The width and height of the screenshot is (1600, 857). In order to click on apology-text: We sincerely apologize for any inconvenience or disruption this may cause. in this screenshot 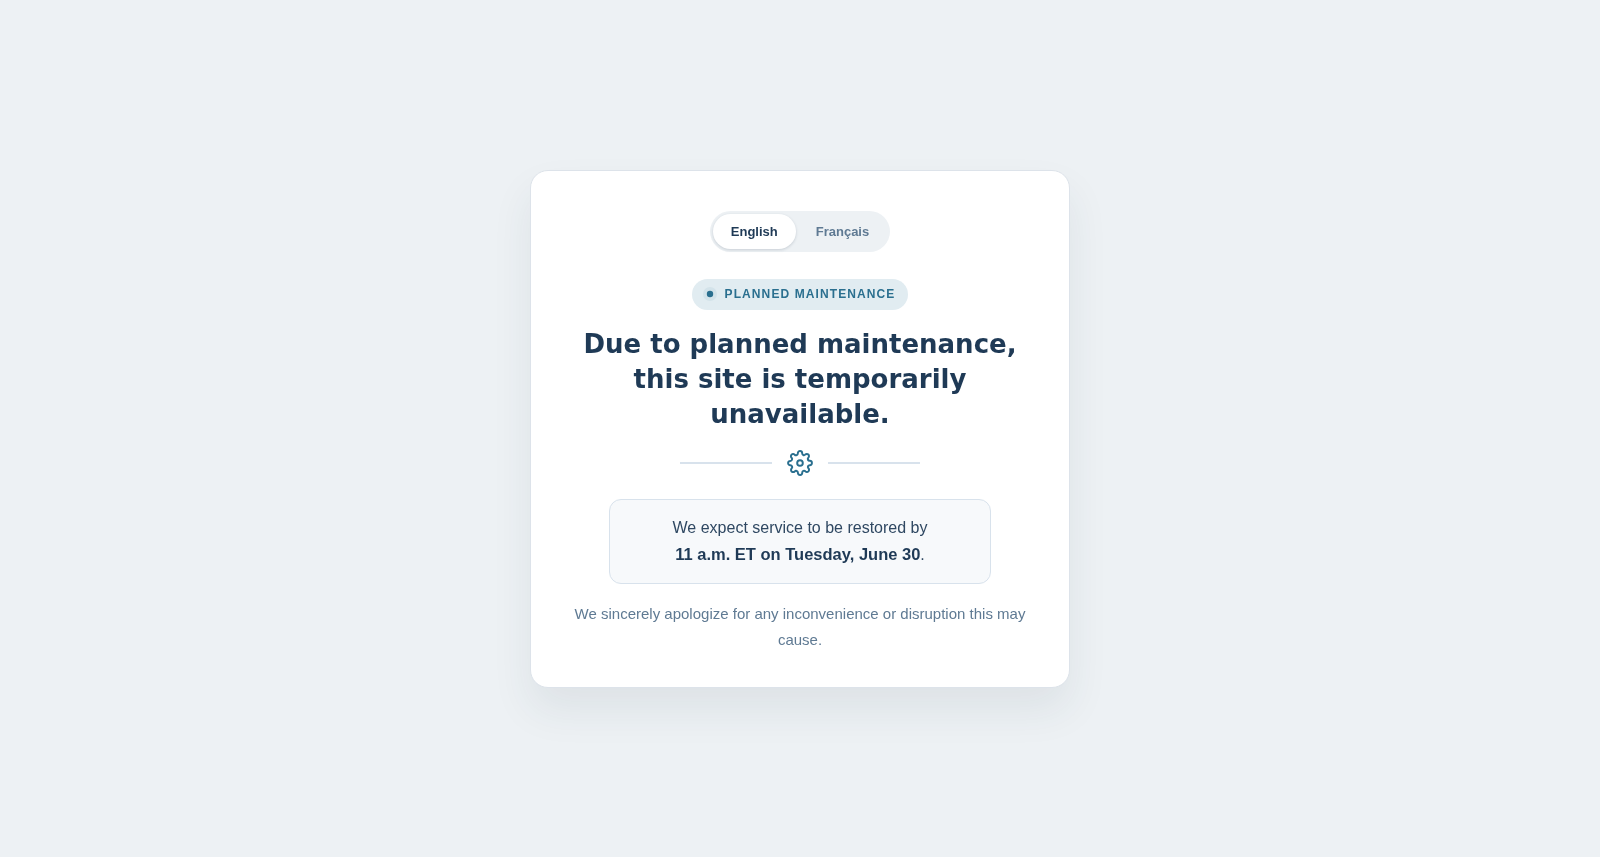, I will do `click(800, 626)`.